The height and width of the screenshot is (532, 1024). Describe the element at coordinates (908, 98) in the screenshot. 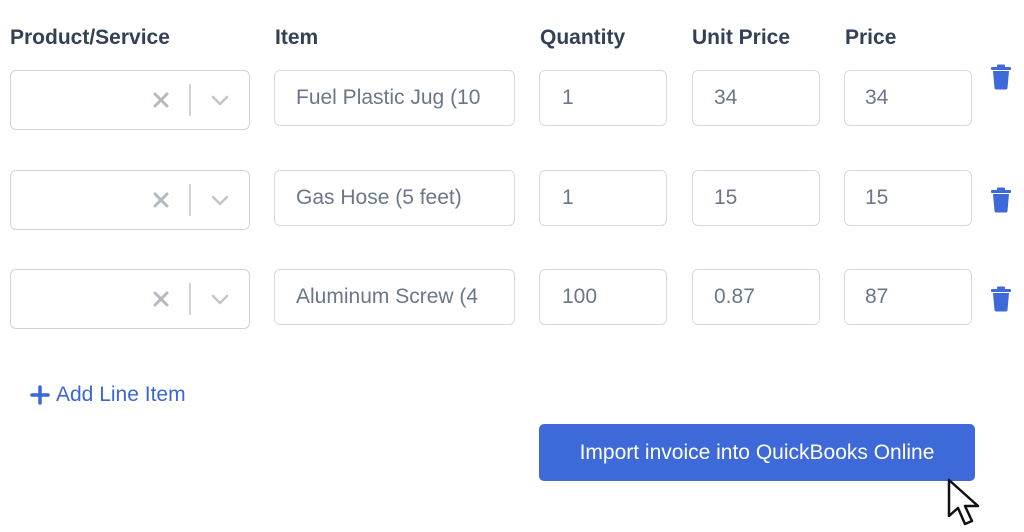

I see `price-input: 34` at that location.